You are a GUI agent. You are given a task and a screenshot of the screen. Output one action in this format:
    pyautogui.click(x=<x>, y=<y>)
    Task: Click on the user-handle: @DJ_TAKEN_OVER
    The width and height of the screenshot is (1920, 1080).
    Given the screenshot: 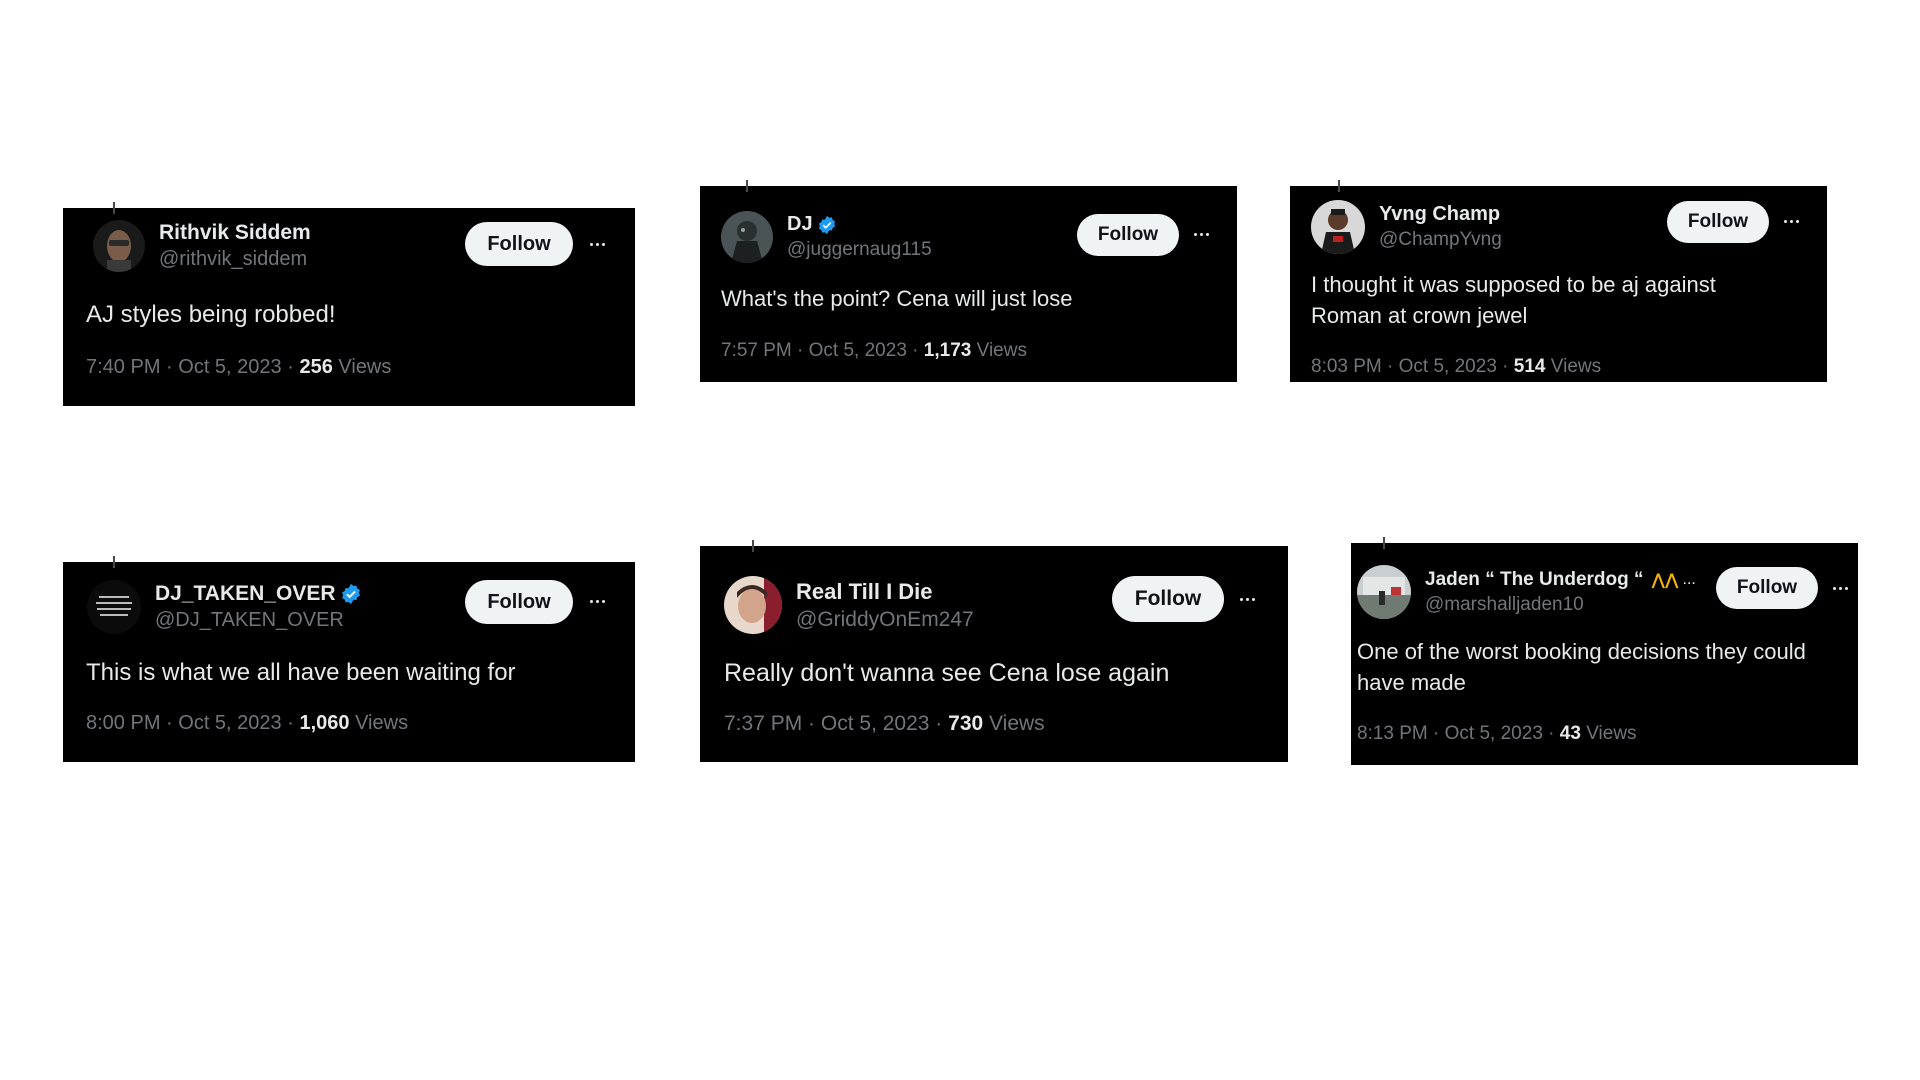 What is the action you would take?
    pyautogui.click(x=258, y=620)
    